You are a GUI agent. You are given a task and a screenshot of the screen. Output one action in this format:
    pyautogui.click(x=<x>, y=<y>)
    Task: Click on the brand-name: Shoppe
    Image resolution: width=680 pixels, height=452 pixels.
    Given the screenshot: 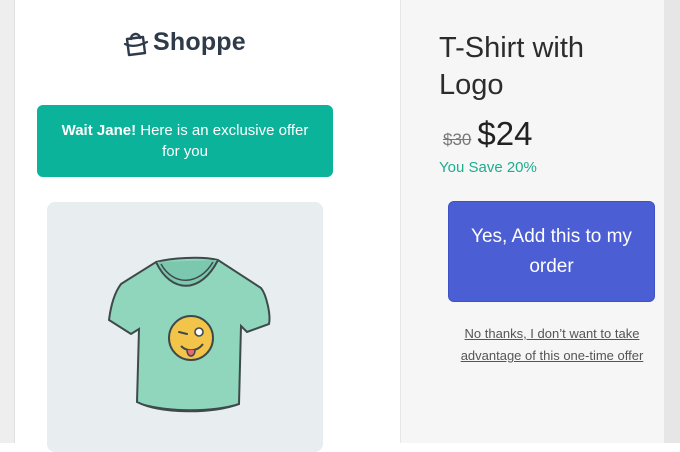 What is the action you would take?
    pyautogui.click(x=199, y=42)
    